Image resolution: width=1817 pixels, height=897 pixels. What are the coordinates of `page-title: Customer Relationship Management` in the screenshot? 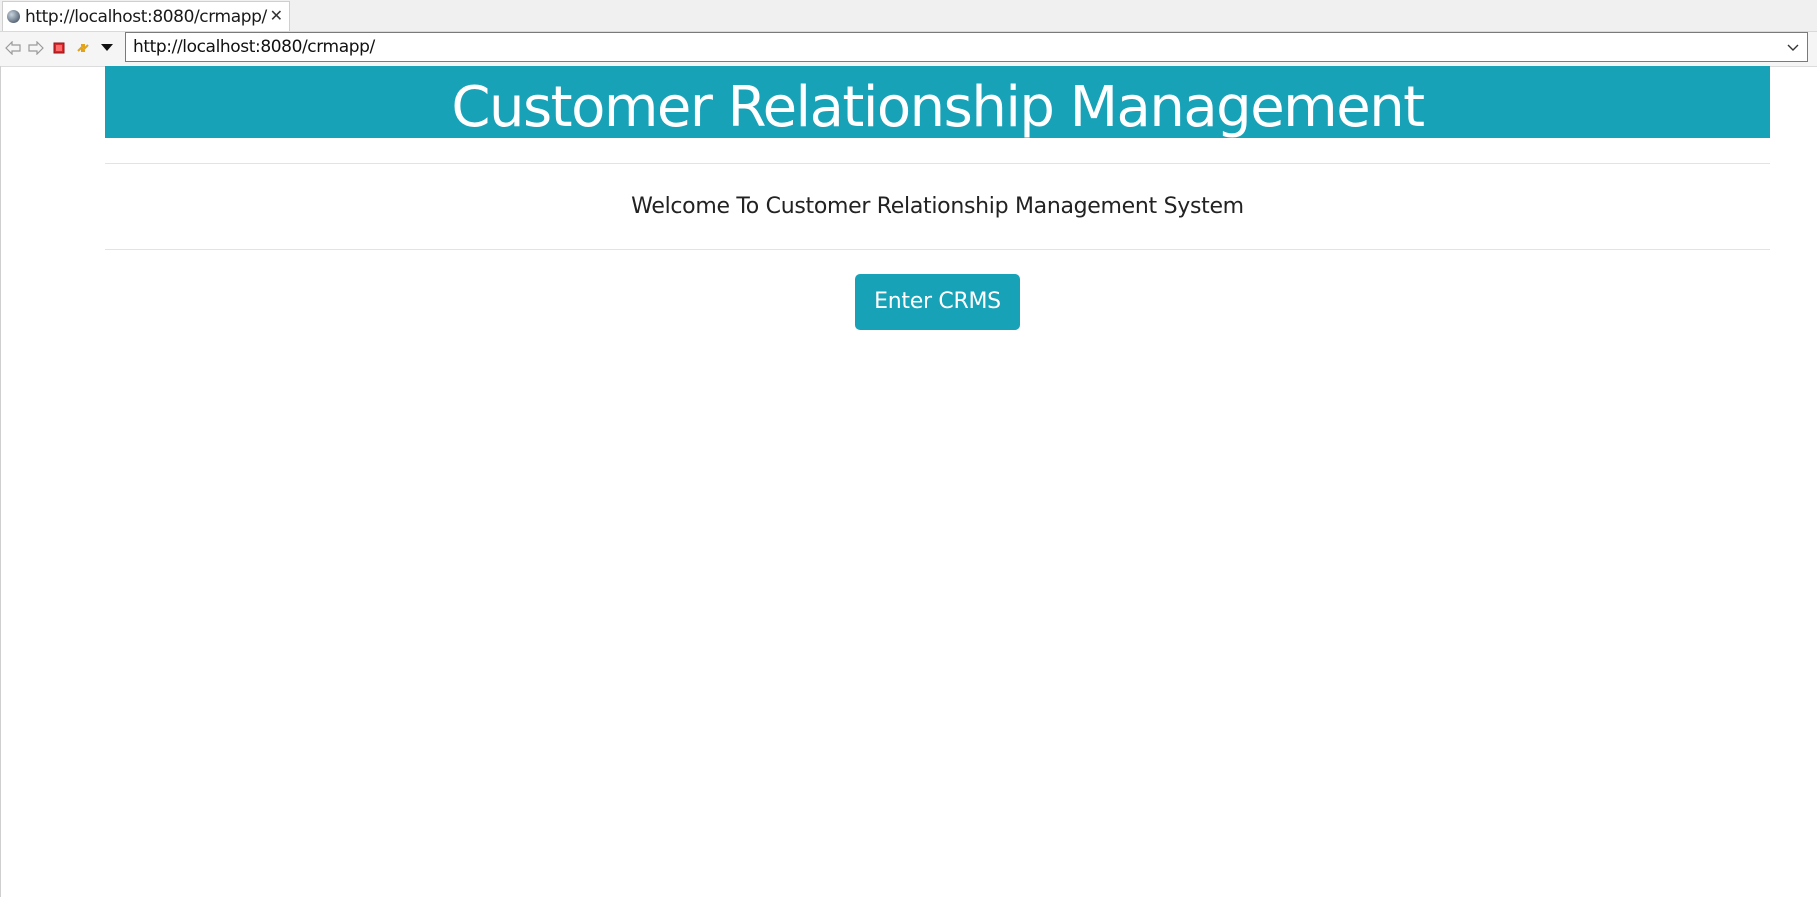 It's located at (938, 106).